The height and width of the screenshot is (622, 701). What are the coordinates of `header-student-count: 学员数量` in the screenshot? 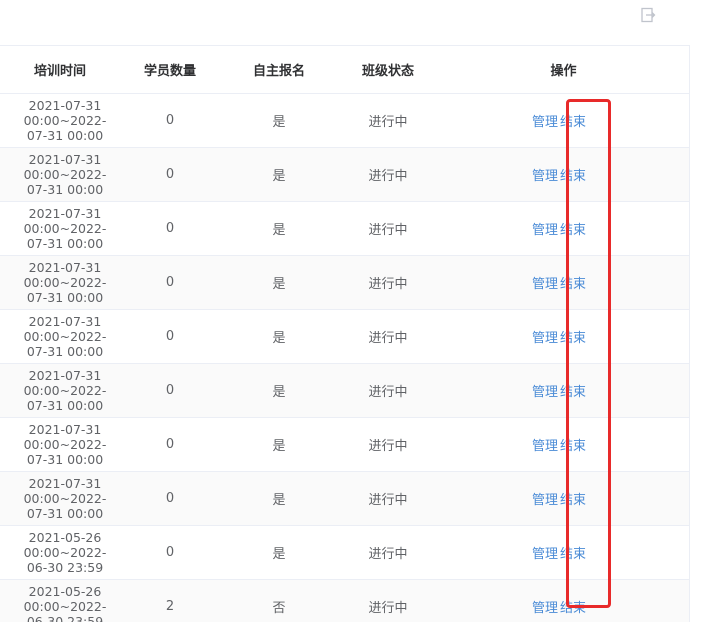 It's located at (170, 70).